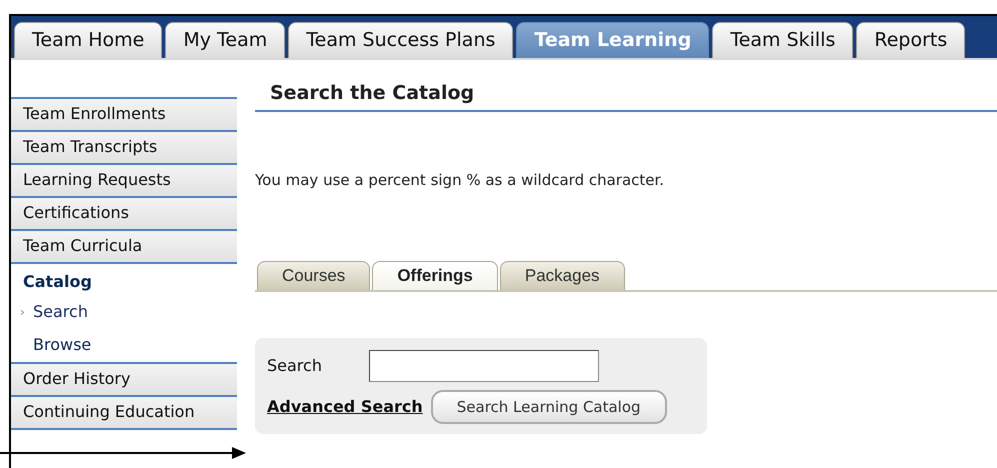  Describe the element at coordinates (62, 345) in the screenshot. I see `sidebar-subitem: Browse` at that location.